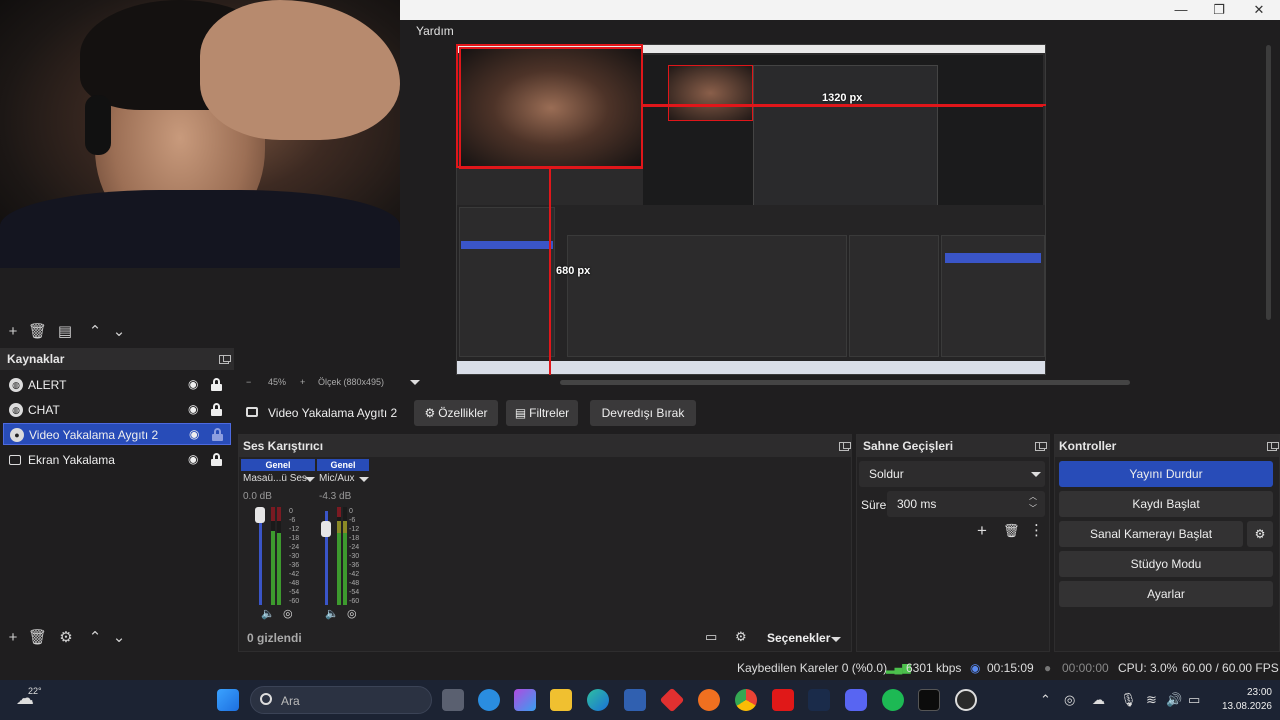 This screenshot has width=1280, height=720. I want to click on studio-mode-button: Stüdyo Modu, so click(1166, 564).